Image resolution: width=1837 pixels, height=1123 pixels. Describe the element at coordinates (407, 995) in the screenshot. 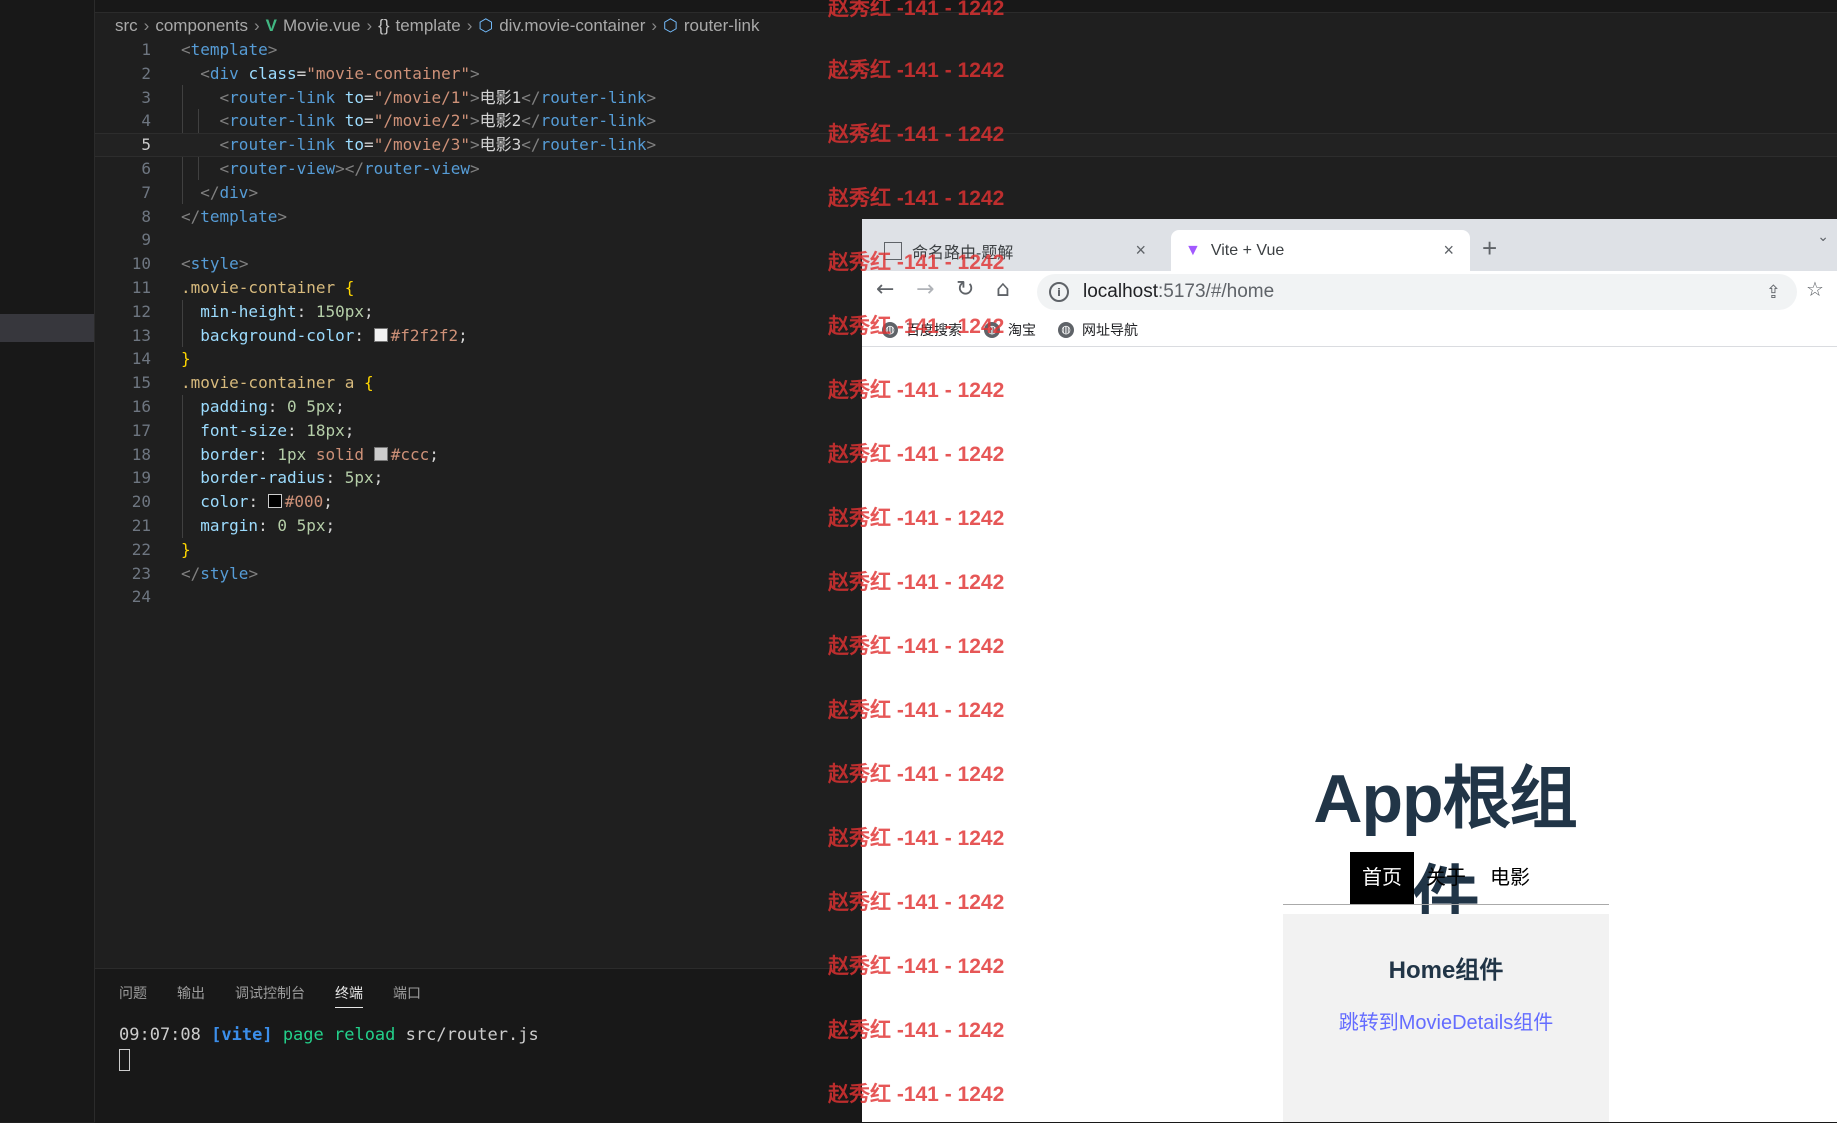

I see `tab-ports: 端口` at that location.